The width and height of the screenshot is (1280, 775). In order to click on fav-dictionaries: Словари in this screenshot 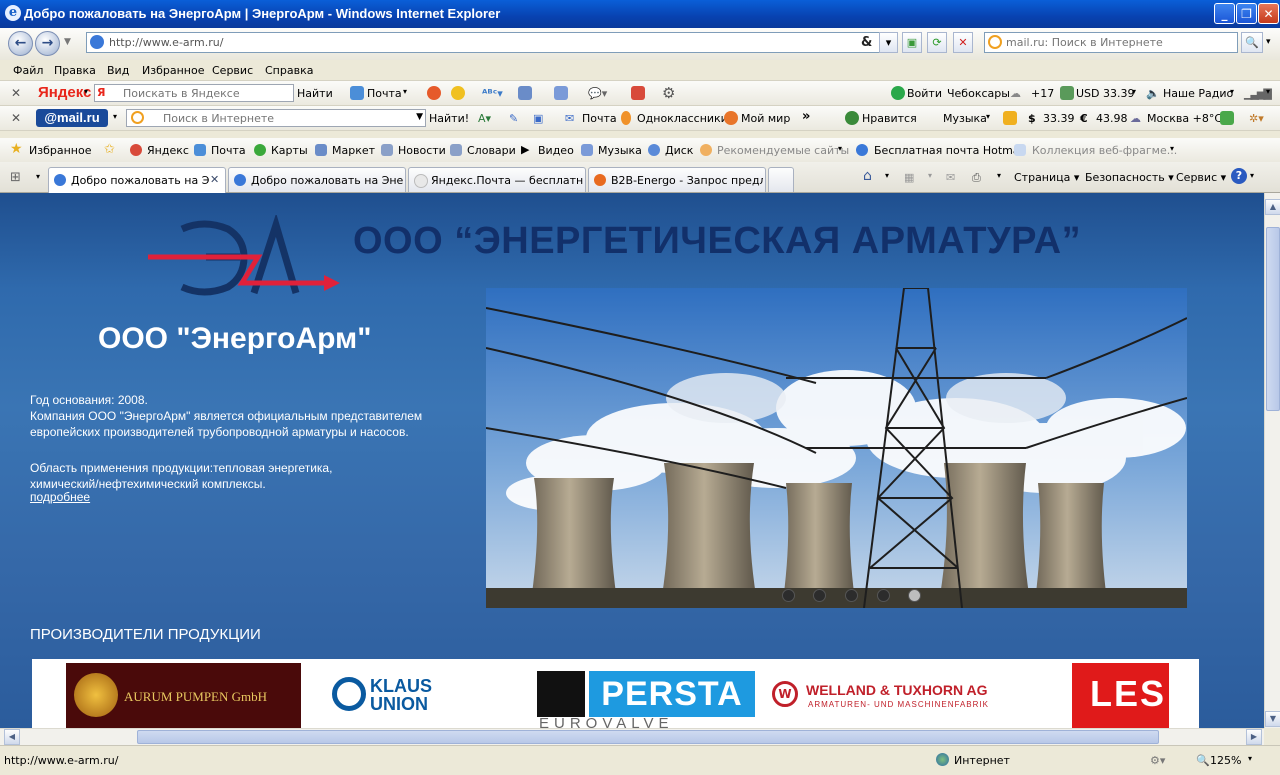, I will do `click(491, 150)`.